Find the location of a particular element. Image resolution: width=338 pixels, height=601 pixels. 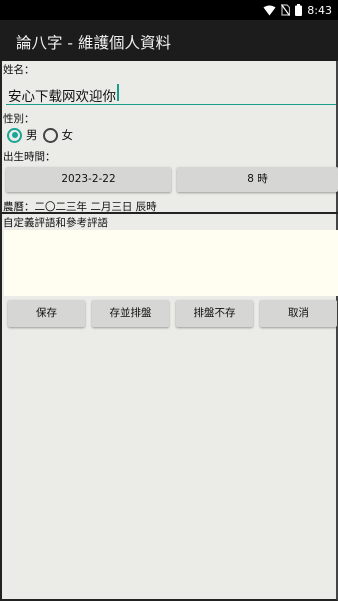

birth-date-button: 2023-2-22 is located at coordinates (88, 179).